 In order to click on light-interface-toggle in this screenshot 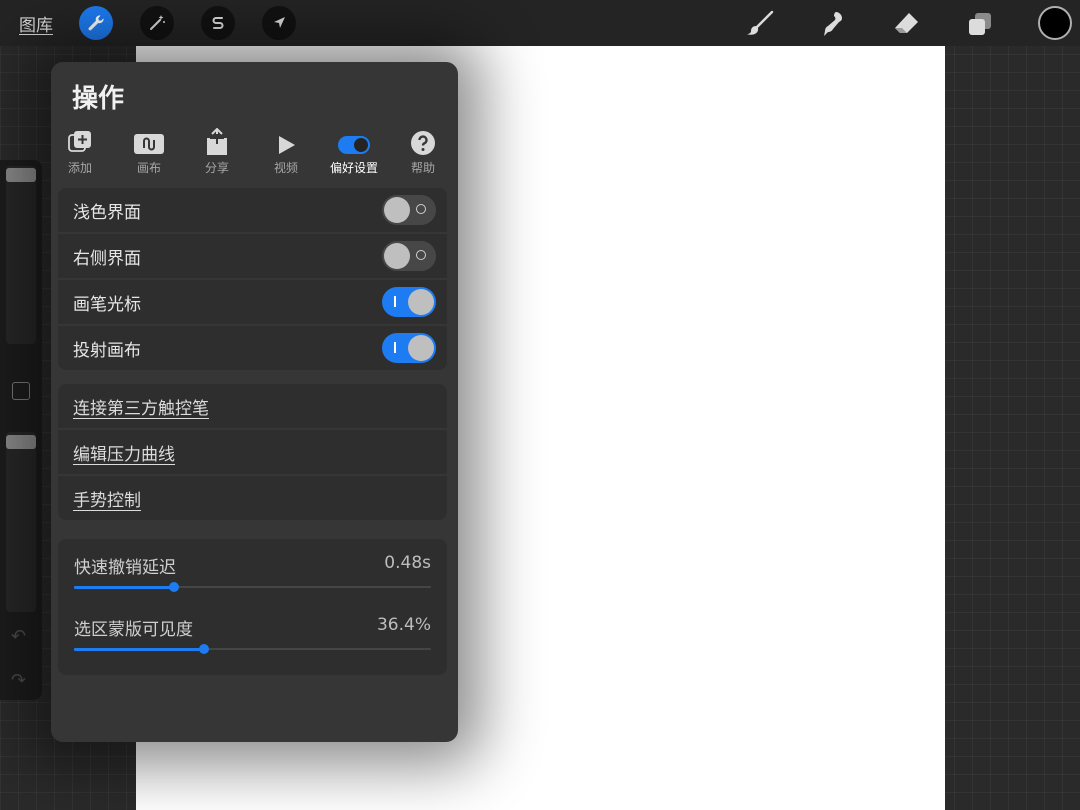, I will do `click(409, 210)`.